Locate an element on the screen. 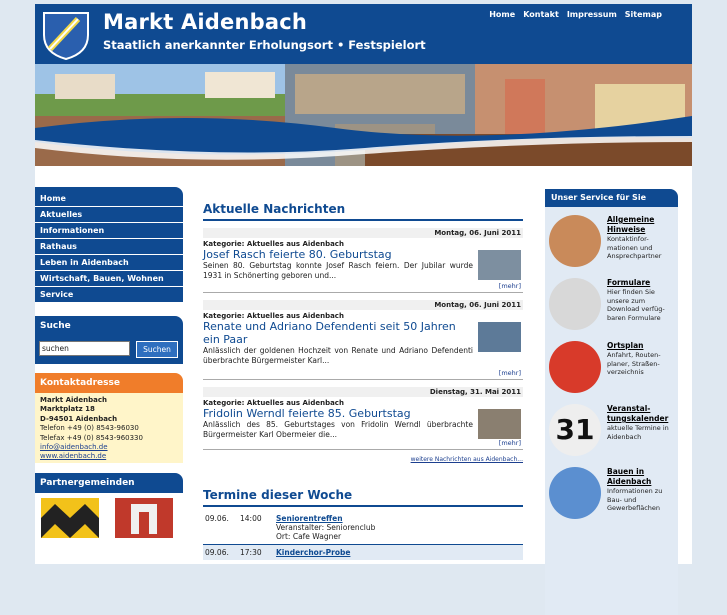 This screenshot has width=727, height=615. search-title: Suche is located at coordinates (55, 326).